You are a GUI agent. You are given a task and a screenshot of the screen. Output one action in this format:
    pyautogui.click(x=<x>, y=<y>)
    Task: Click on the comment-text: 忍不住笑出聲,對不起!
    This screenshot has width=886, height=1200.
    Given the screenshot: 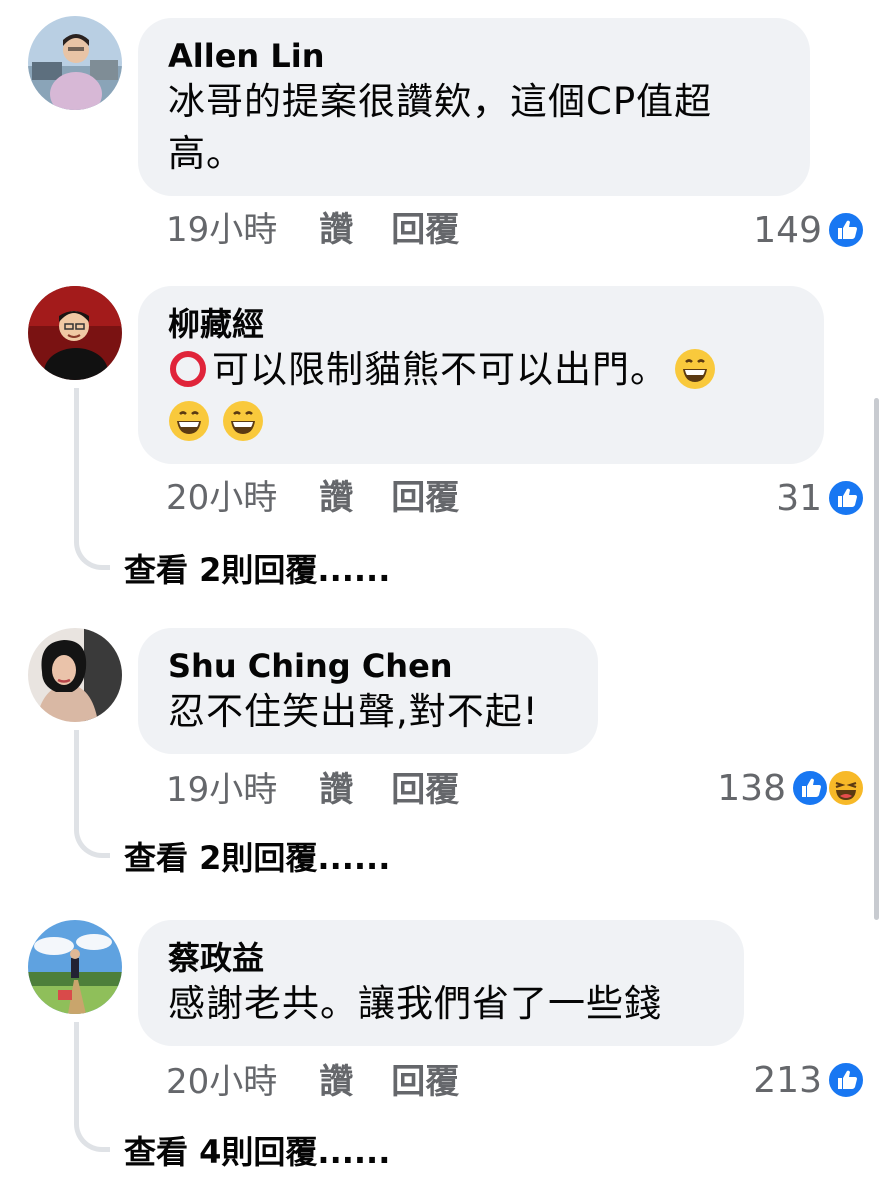 What is the action you would take?
    pyautogui.click(x=353, y=711)
    